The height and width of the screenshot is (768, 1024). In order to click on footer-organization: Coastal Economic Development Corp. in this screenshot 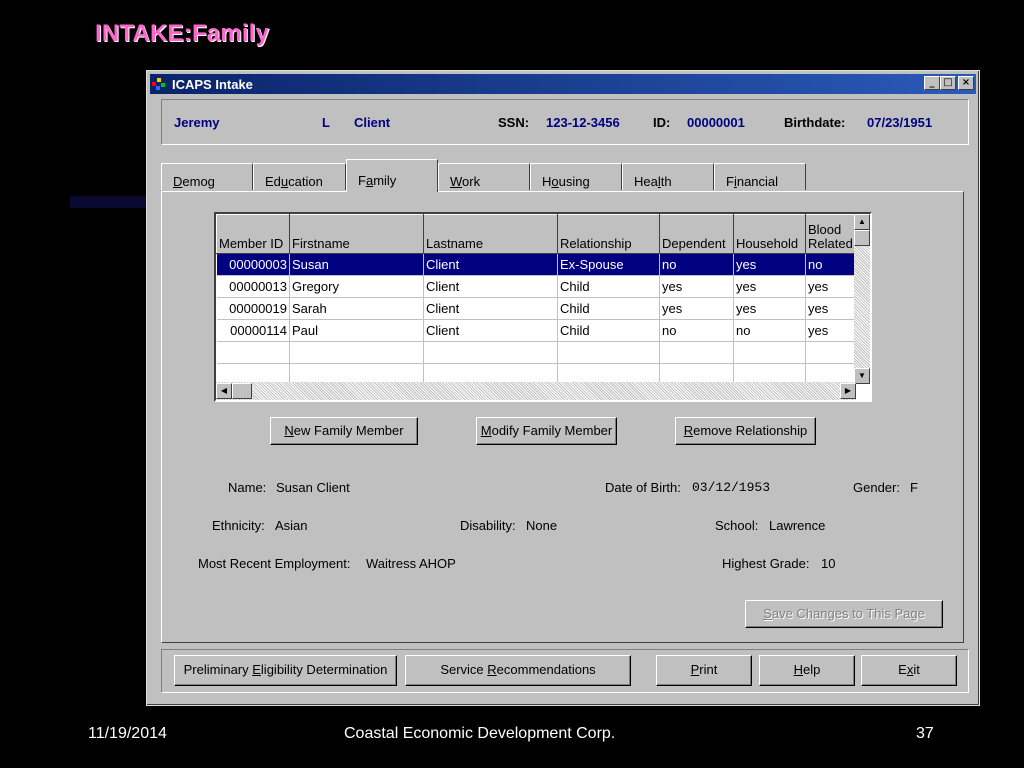, I will do `click(480, 733)`.